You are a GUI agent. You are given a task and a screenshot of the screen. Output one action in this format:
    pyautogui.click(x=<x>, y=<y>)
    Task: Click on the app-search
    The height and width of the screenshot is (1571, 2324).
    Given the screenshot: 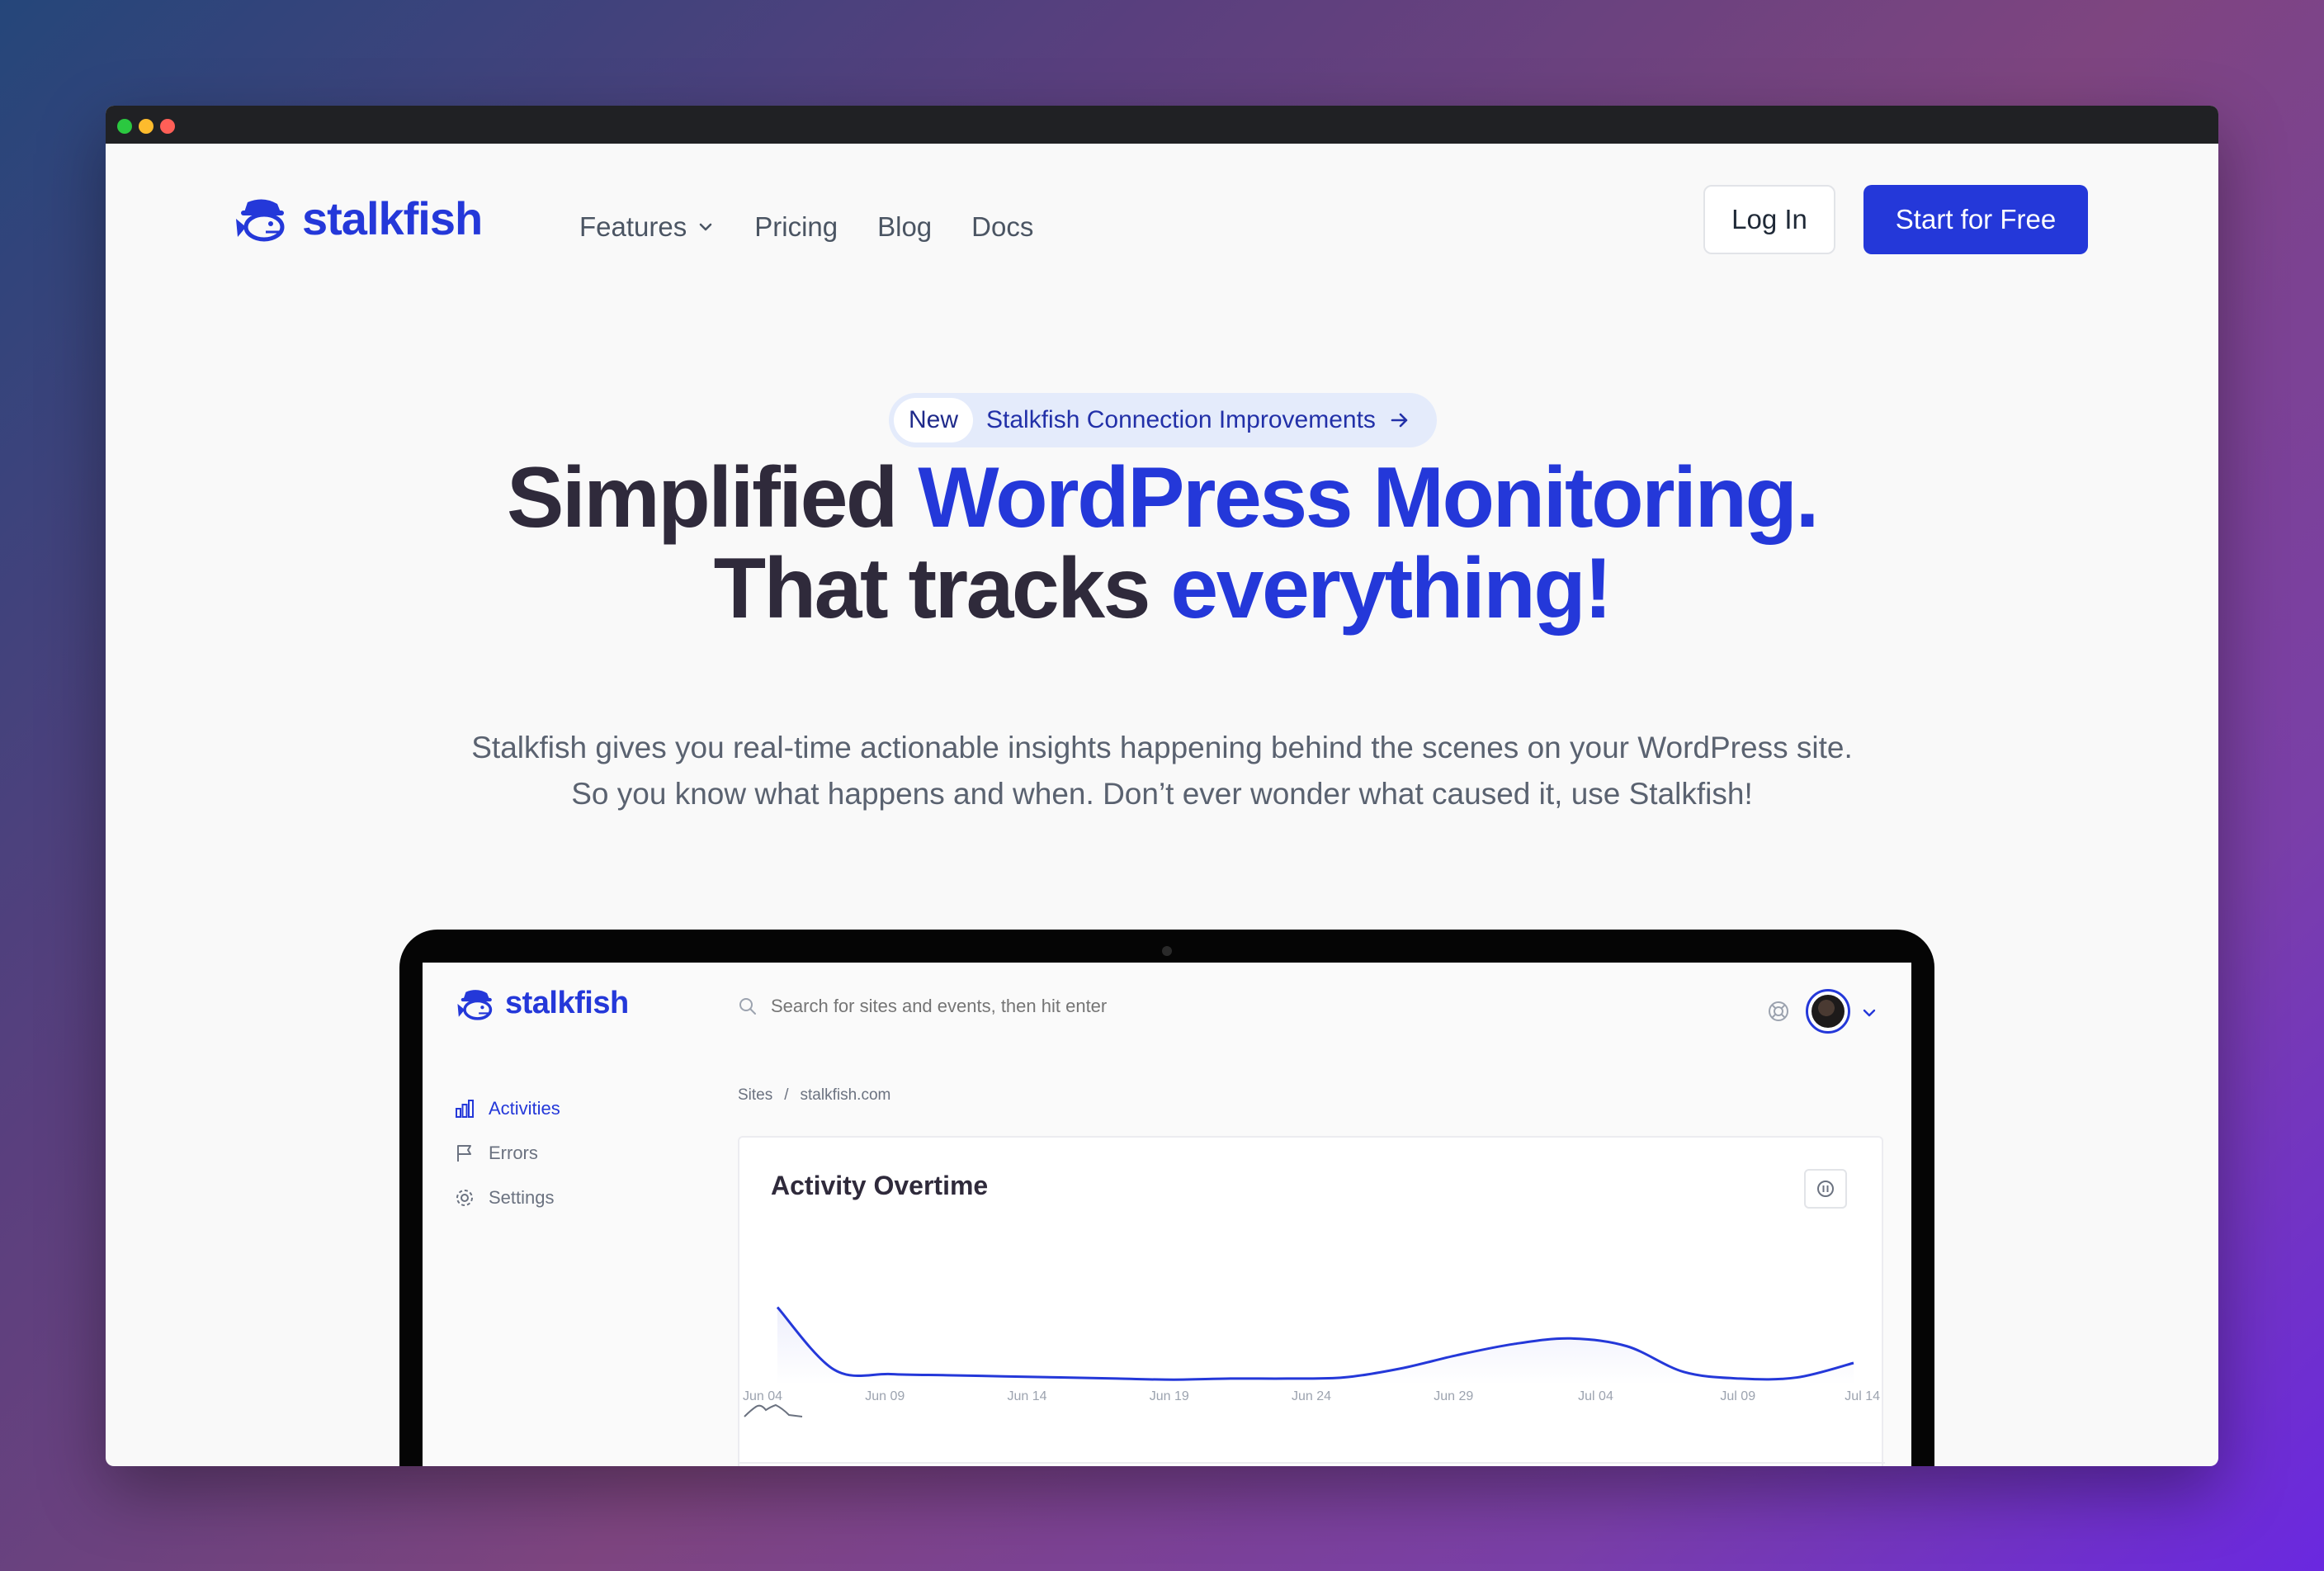 What is the action you would take?
    pyautogui.click(x=1002, y=1006)
    